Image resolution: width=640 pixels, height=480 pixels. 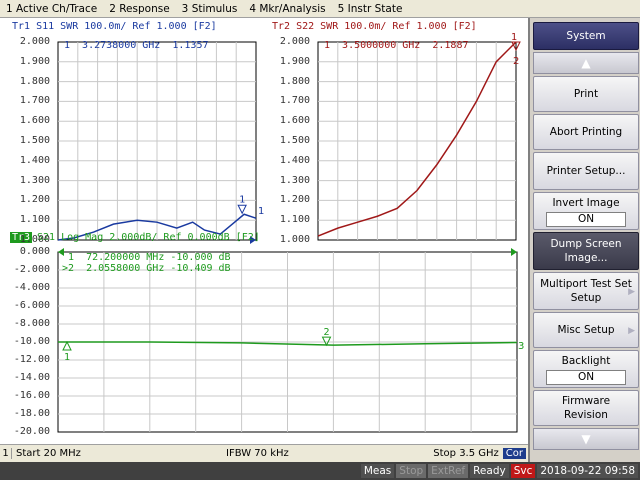 What do you see at coordinates (31, 431) in the screenshot?
I see `y-tick-label: -20.00` at bounding box center [31, 431].